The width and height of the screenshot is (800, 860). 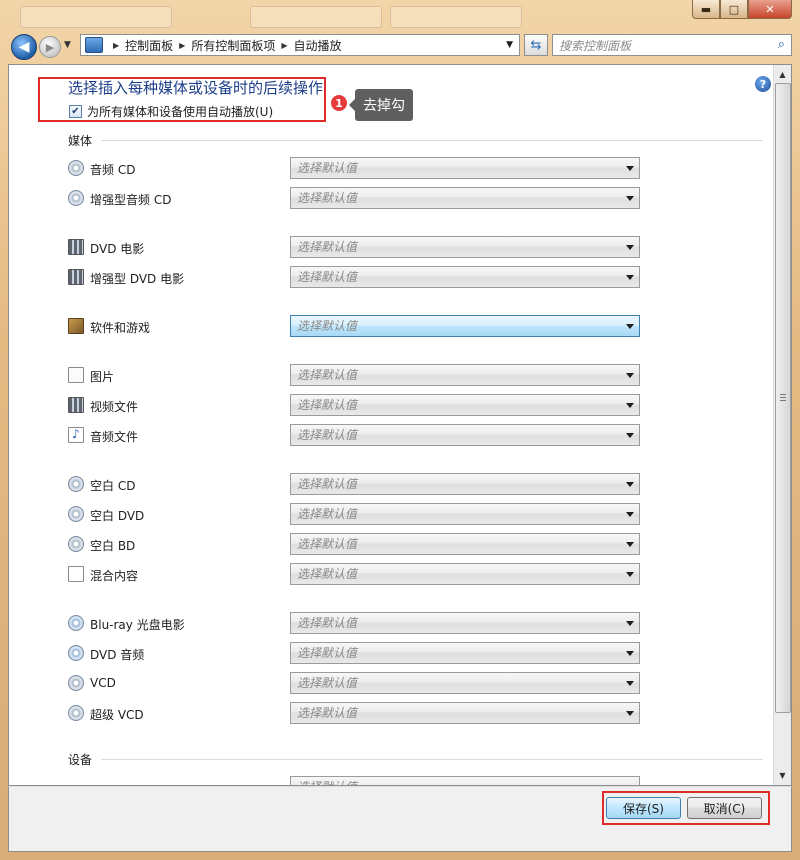 What do you see at coordinates (76, 326) in the screenshot?
I see `software-games-icon` at bounding box center [76, 326].